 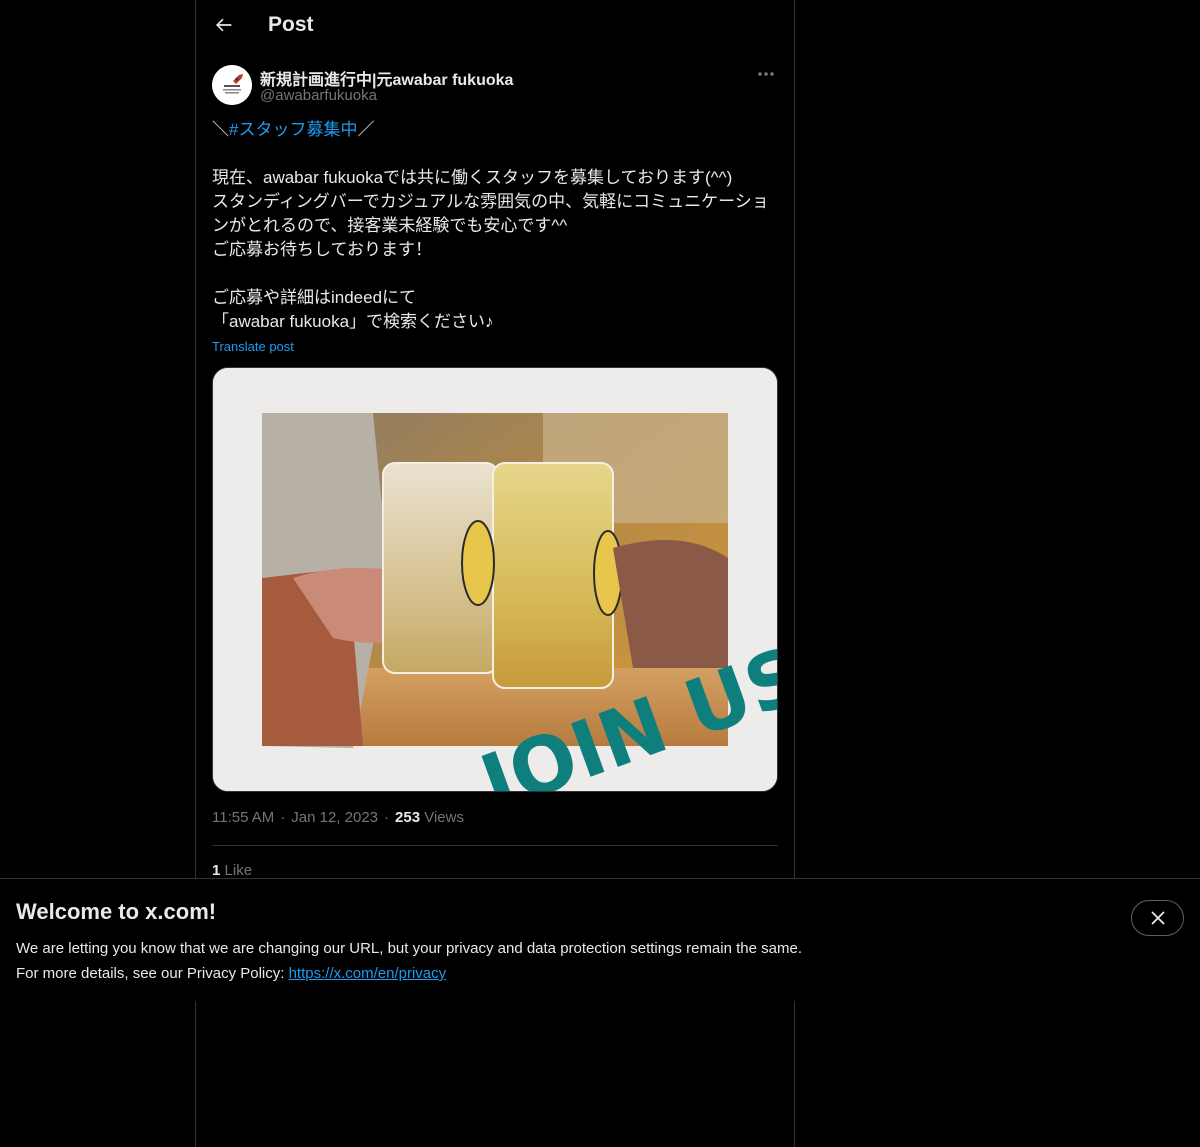 I want to click on avatar, so click(x=232, y=85).